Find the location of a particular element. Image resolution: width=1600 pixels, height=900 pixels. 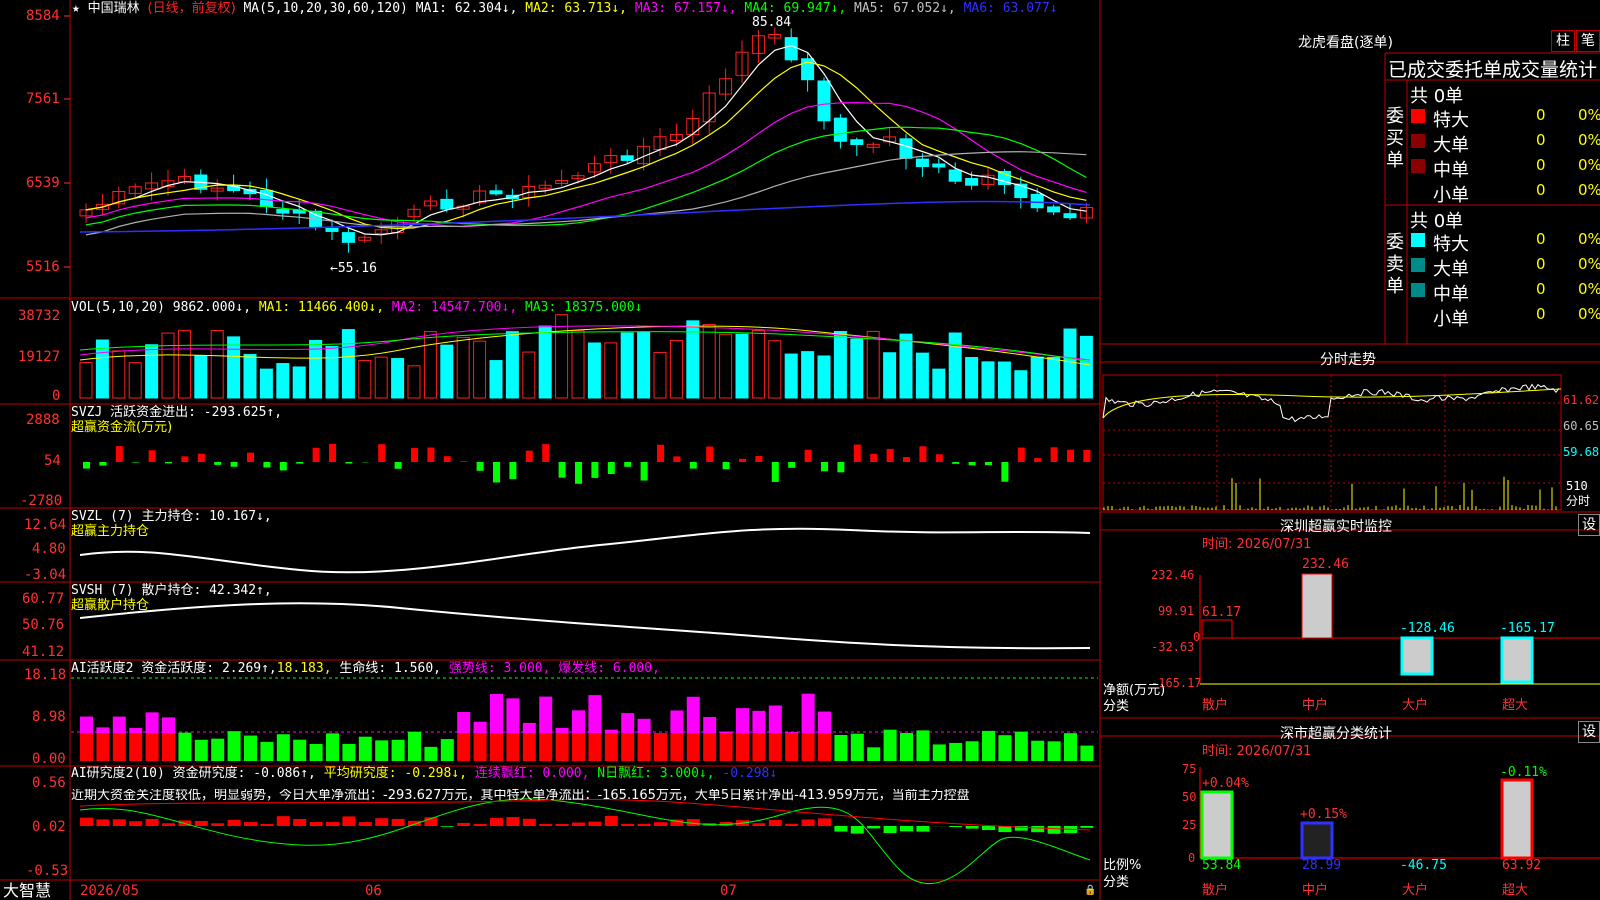

svzj-subtitle: 超赢资金流(万元) is located at coordinates (122, 427).